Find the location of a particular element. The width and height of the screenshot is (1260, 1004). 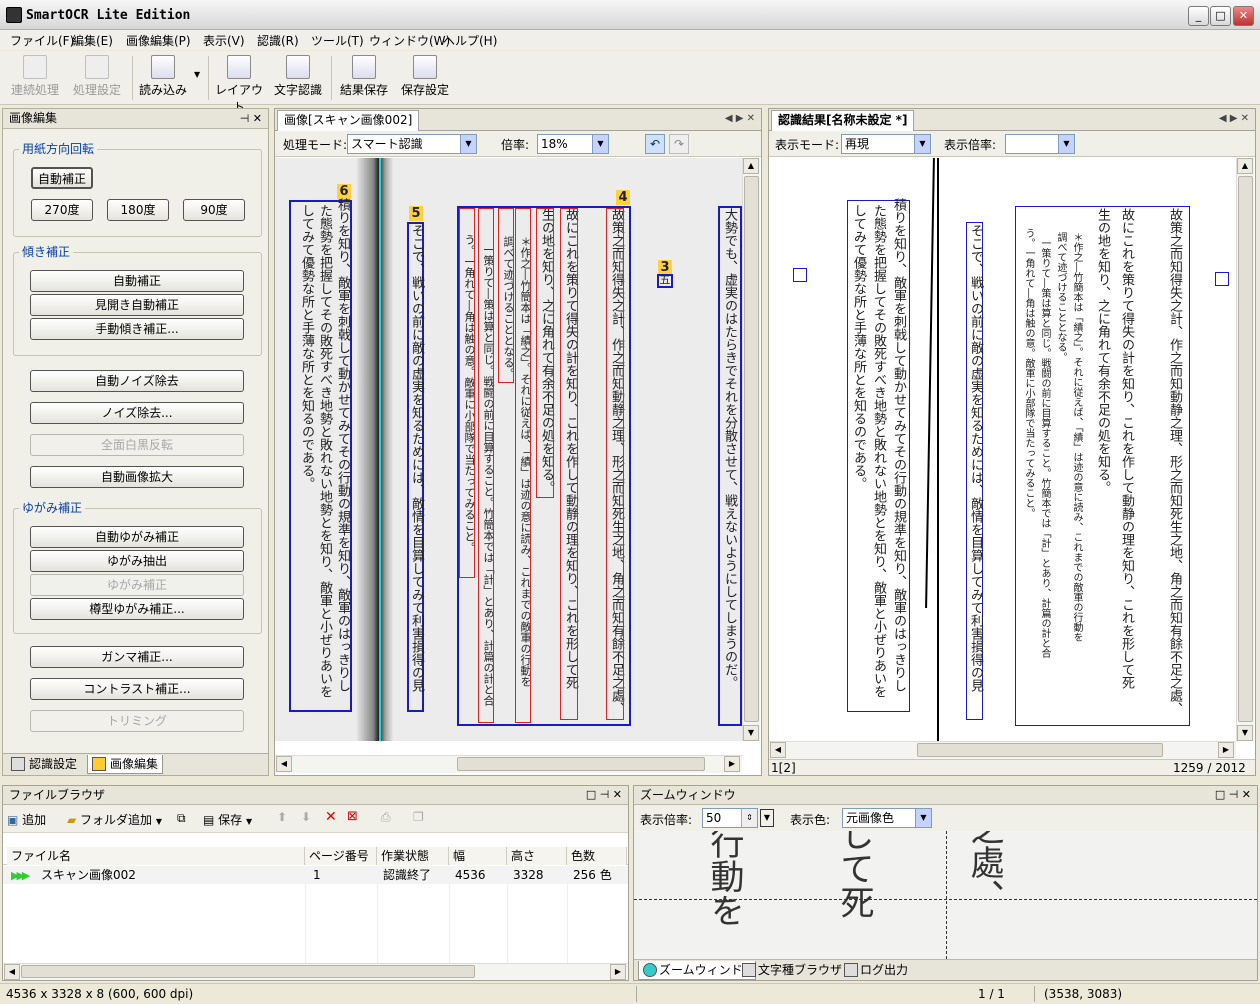

warp-auto-button: 自動ゆがみ補正 is located at coordinates (137, 537).